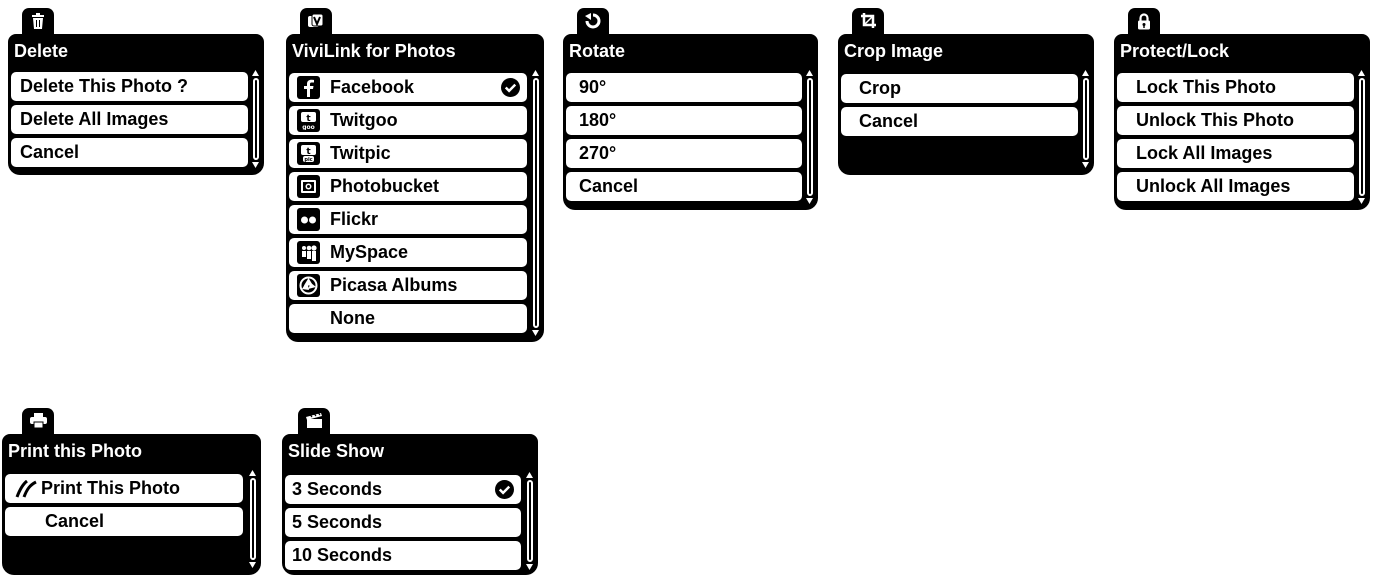 This screenshot has width=1373, height=577. I want to click on menu-item-delete-this-photo: Delete This Photo ?, so click(129, 86).